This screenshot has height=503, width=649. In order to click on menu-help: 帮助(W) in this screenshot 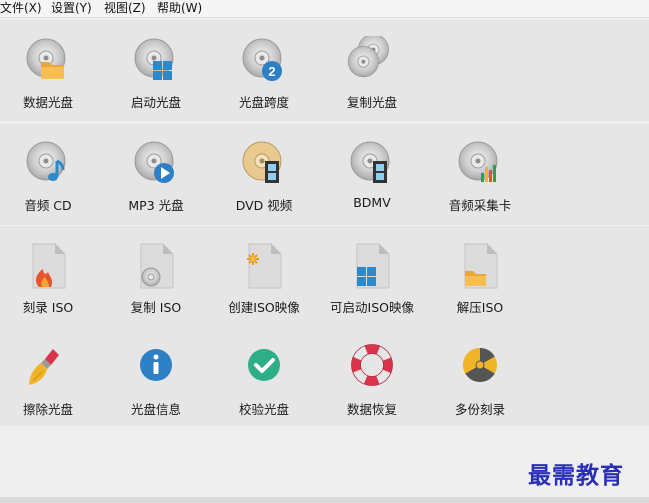, I will do `click(179, 8)`.